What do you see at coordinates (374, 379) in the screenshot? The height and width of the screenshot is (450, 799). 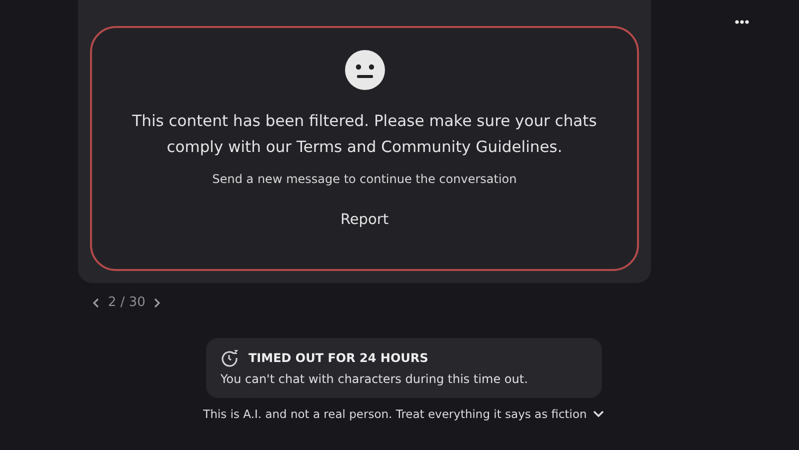 I see `timeout-message: You can't chat with characters during this time out.` at bounding box center [374, 379].